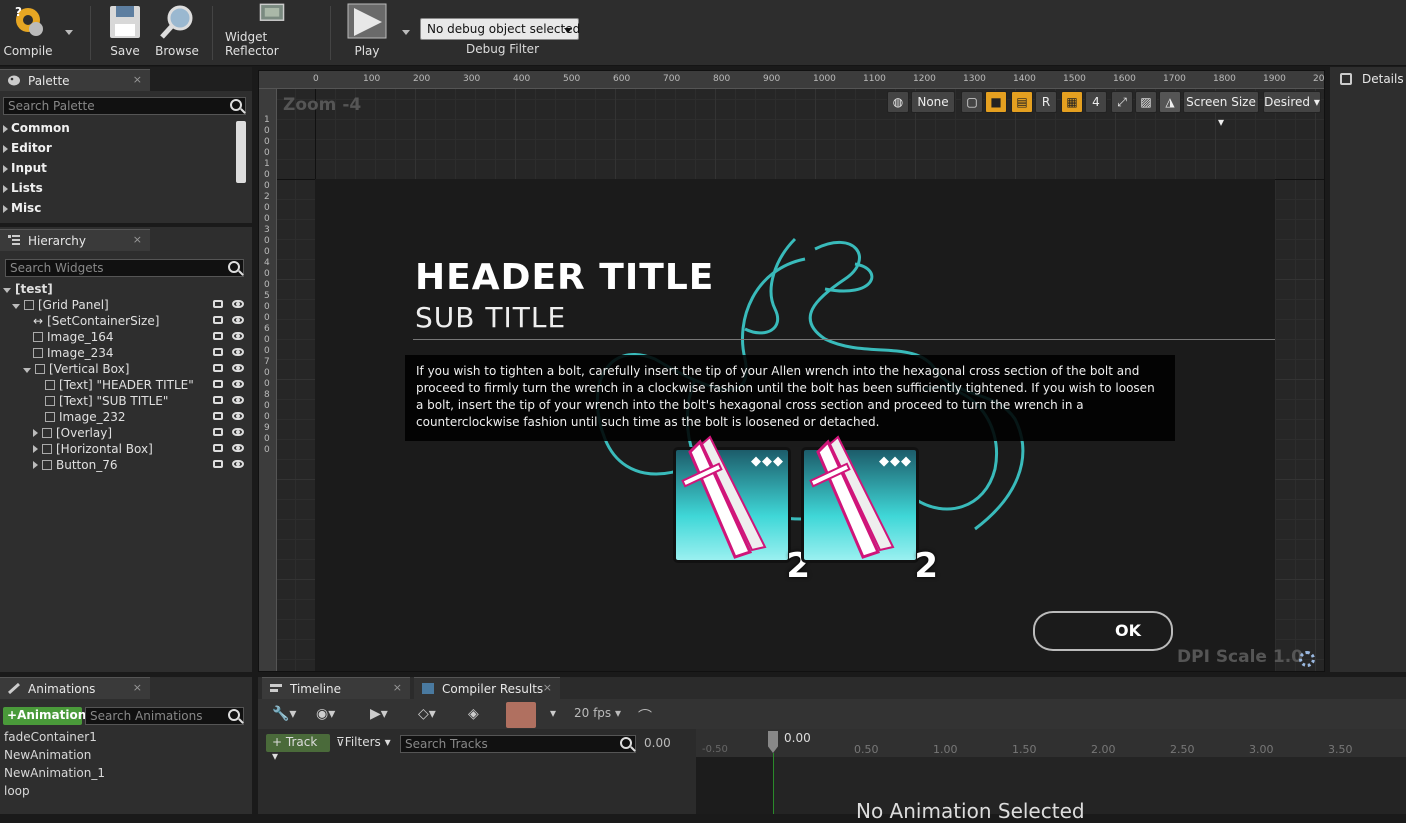  I want to click on compile-button: ? Compile, so click(28, 32).